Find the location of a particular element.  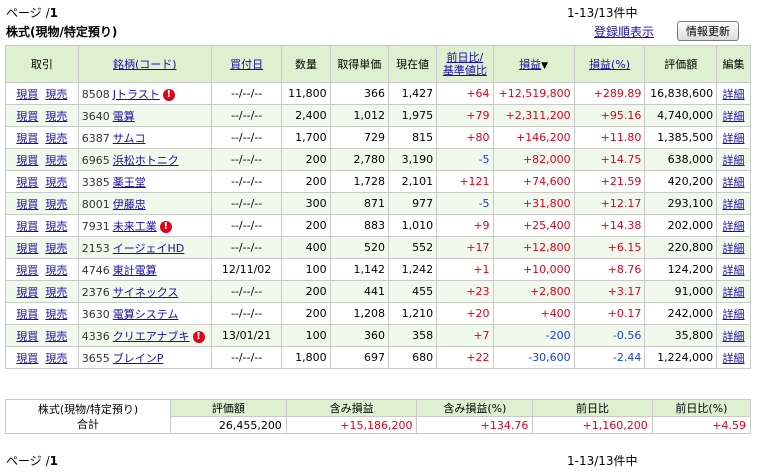

valuation: 35,800 is located at coordinates (681, 335).